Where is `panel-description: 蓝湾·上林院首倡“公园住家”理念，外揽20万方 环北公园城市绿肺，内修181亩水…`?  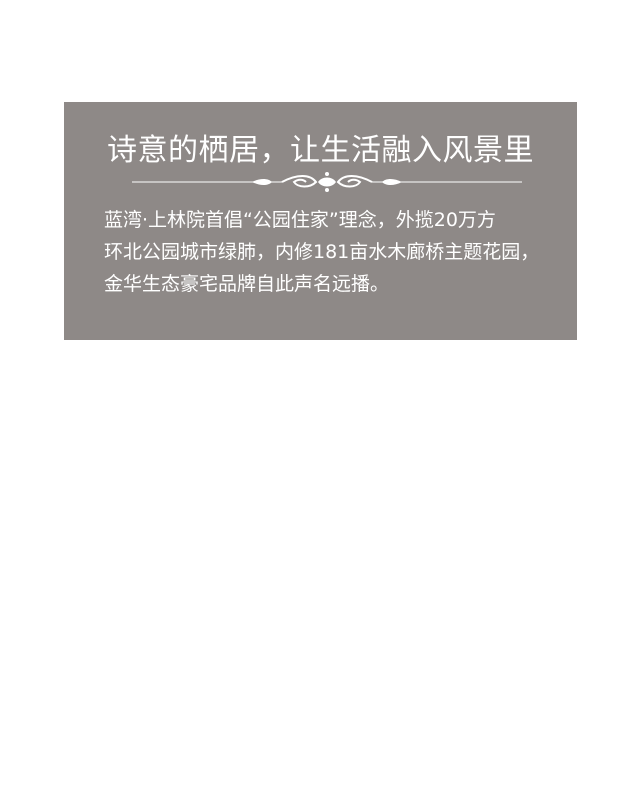 panel-description: 蓝湾·上林院首倡“公园住家”理念，外揽20万方 环北公园城市绿肺，内修181亩水… is located at coordinates (336, 252).